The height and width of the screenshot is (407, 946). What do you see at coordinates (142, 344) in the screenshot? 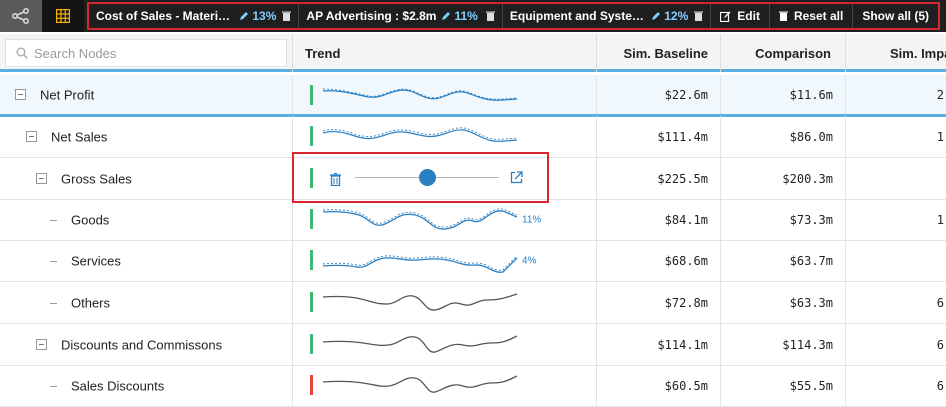
I see `node-name: Discounts and Commissons` at bounding box center [142, 344].